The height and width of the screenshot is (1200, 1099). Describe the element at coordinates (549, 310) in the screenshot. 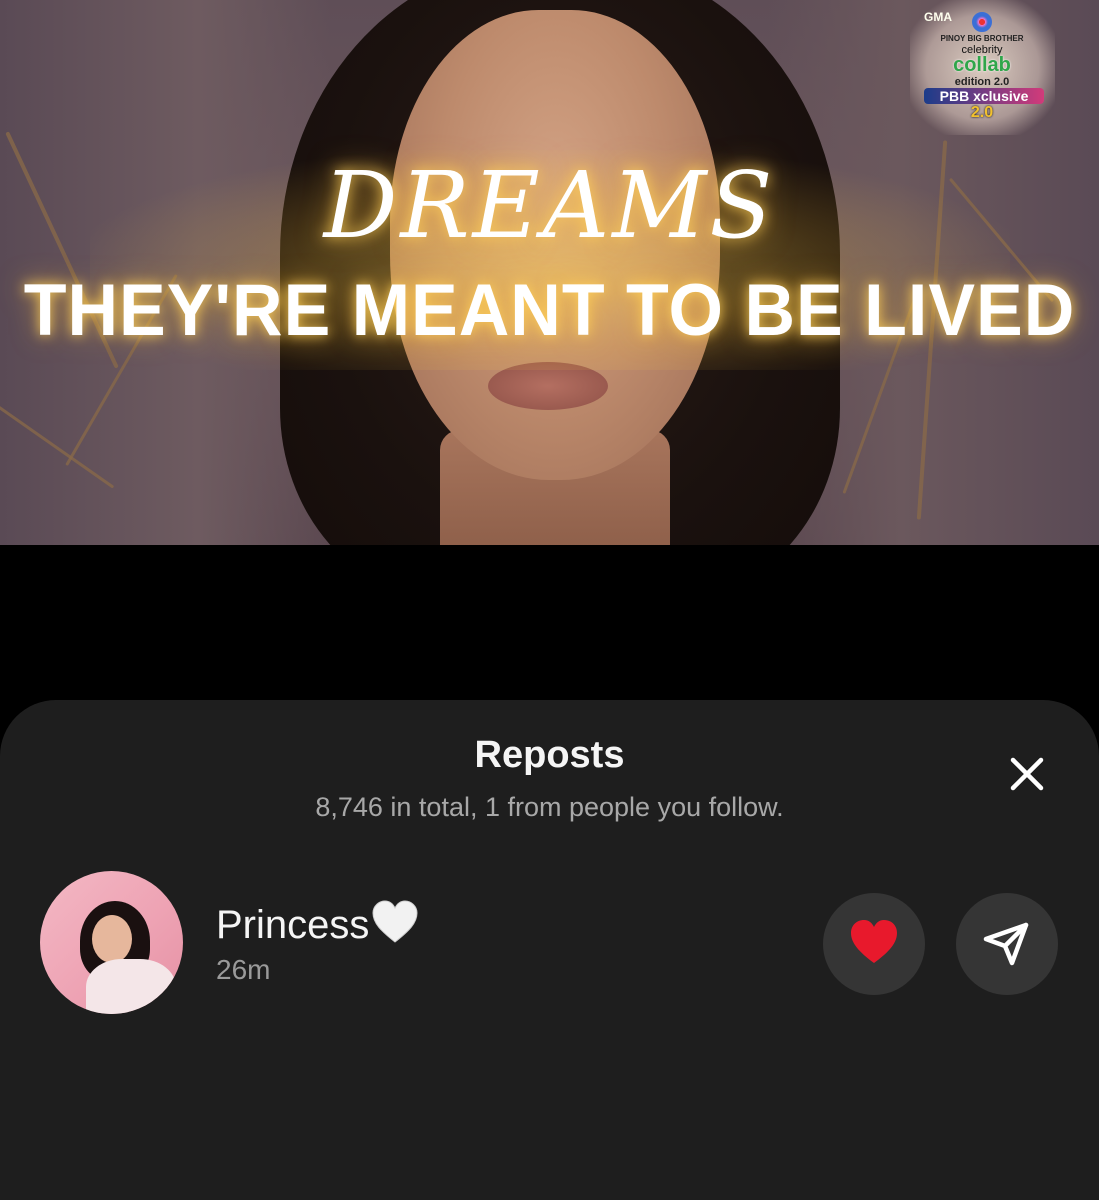

I see `video-subheadline: THEY'RE MEANT TO BE LIVED` at that location.